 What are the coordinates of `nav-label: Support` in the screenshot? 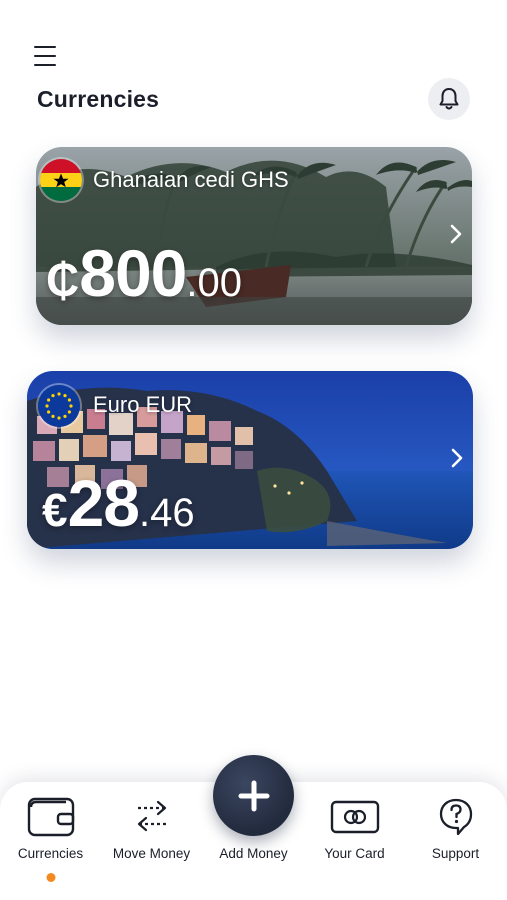 It's located at (455, 853).